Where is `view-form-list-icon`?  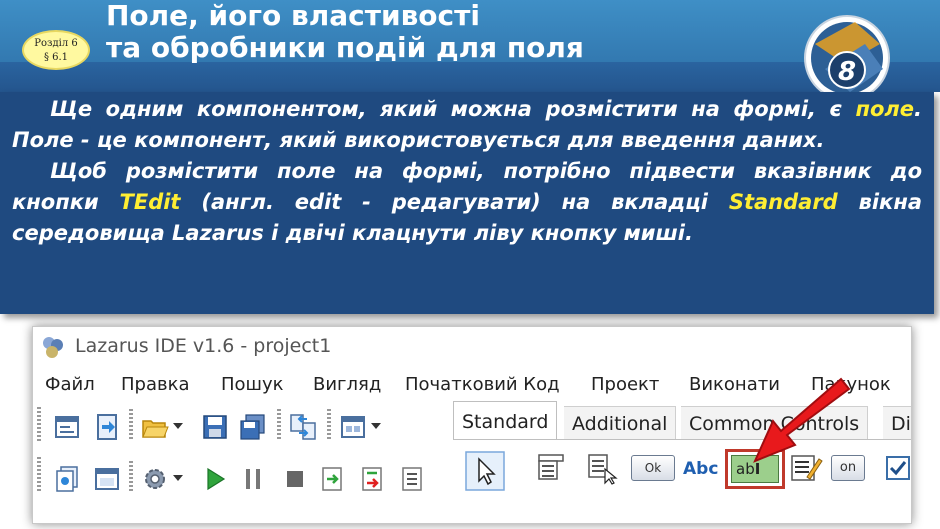 view-form-list-icon is located at coordinates (107, 479).